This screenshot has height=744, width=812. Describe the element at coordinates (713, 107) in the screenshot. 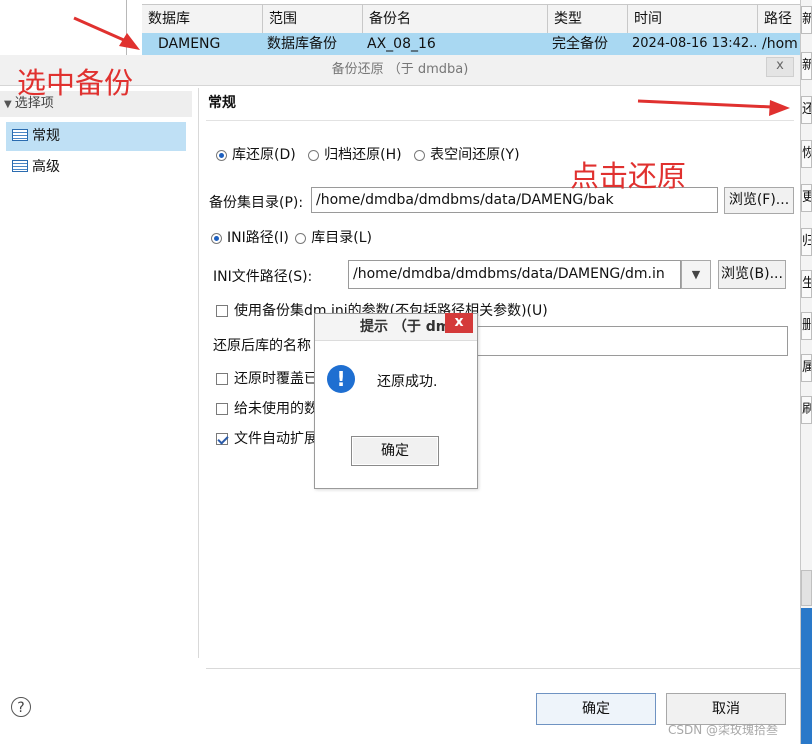

I see `arrow-to-restore-button` at that location.